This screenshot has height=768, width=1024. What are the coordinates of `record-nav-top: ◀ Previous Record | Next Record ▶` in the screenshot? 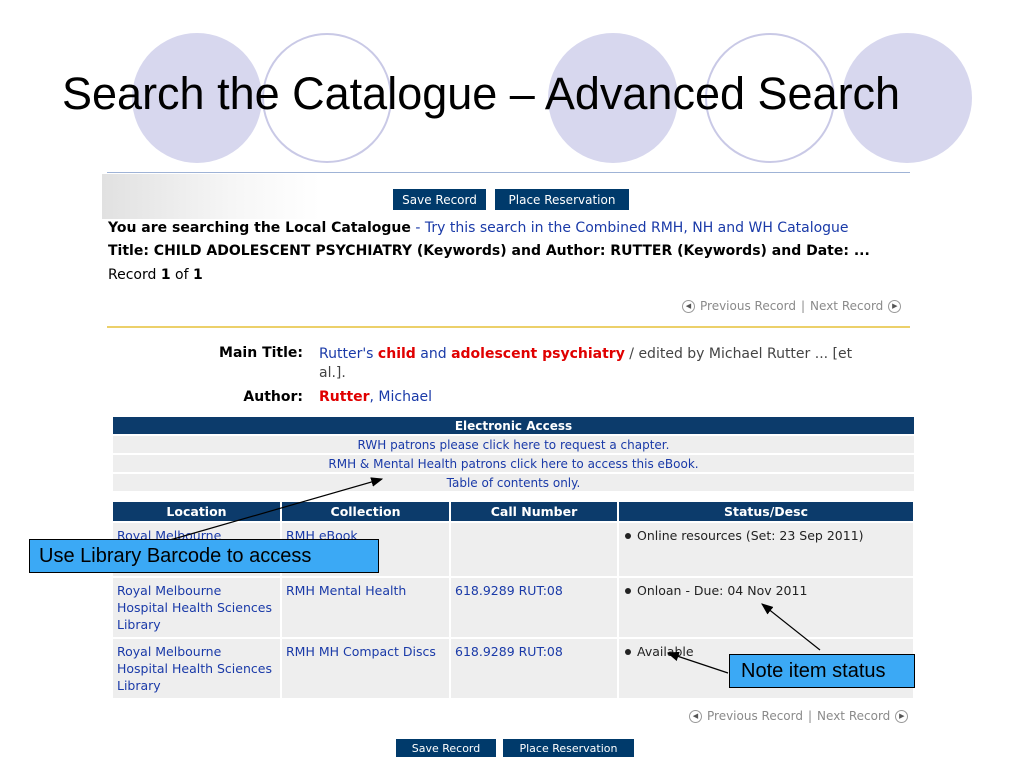 It's located at (792, 306).